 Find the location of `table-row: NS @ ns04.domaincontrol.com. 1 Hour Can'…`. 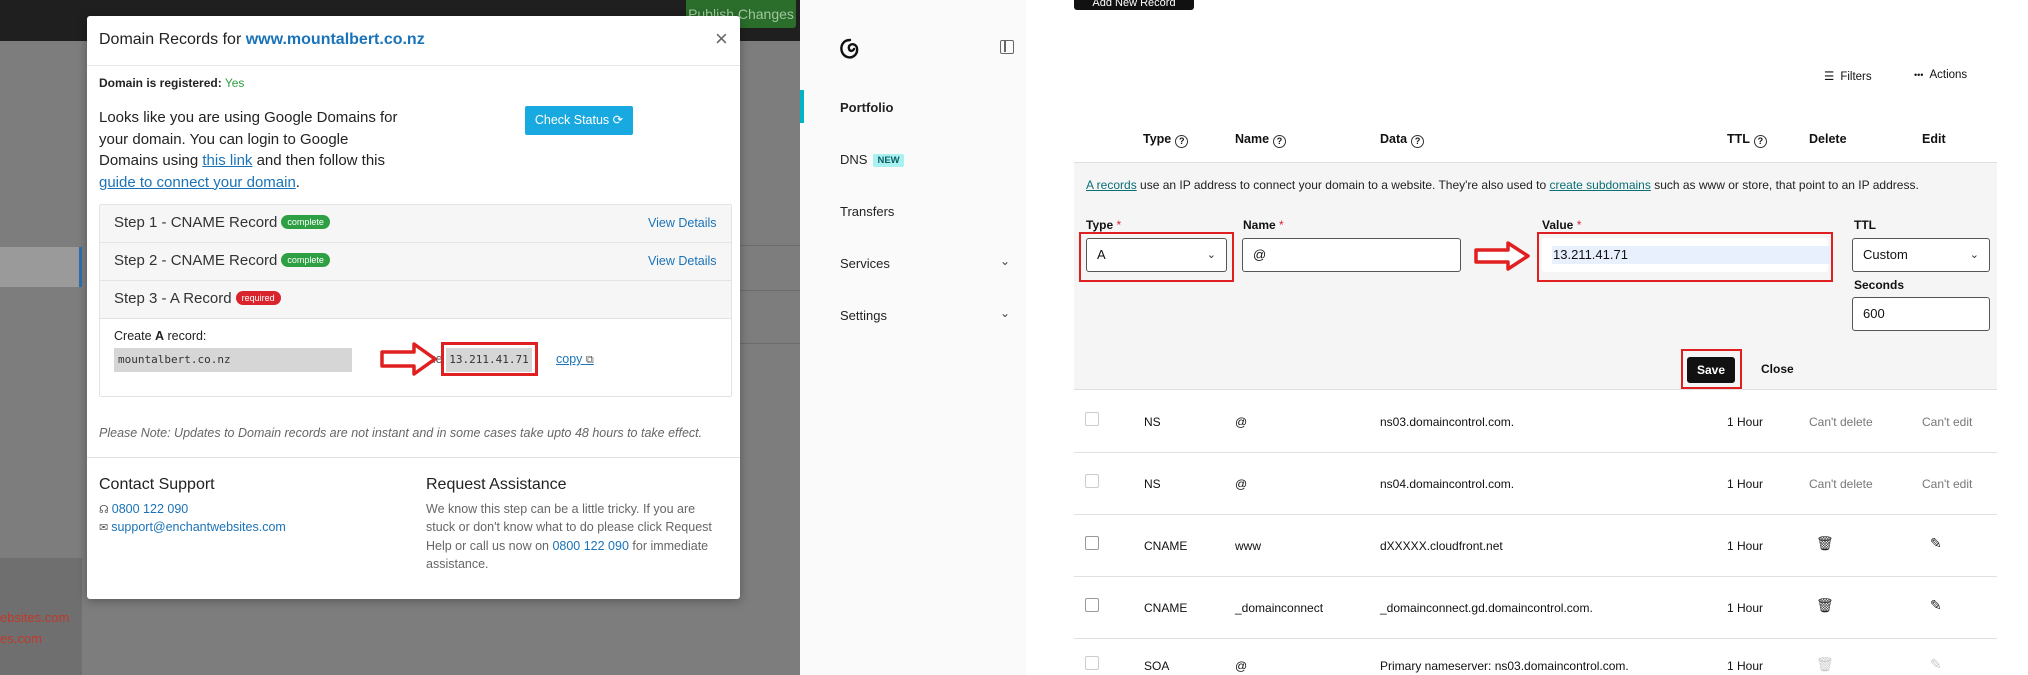

table-row: NS @ ns04.domaincontrol.com. 1 Hour Can'… is located at coordinates (1535, 484).